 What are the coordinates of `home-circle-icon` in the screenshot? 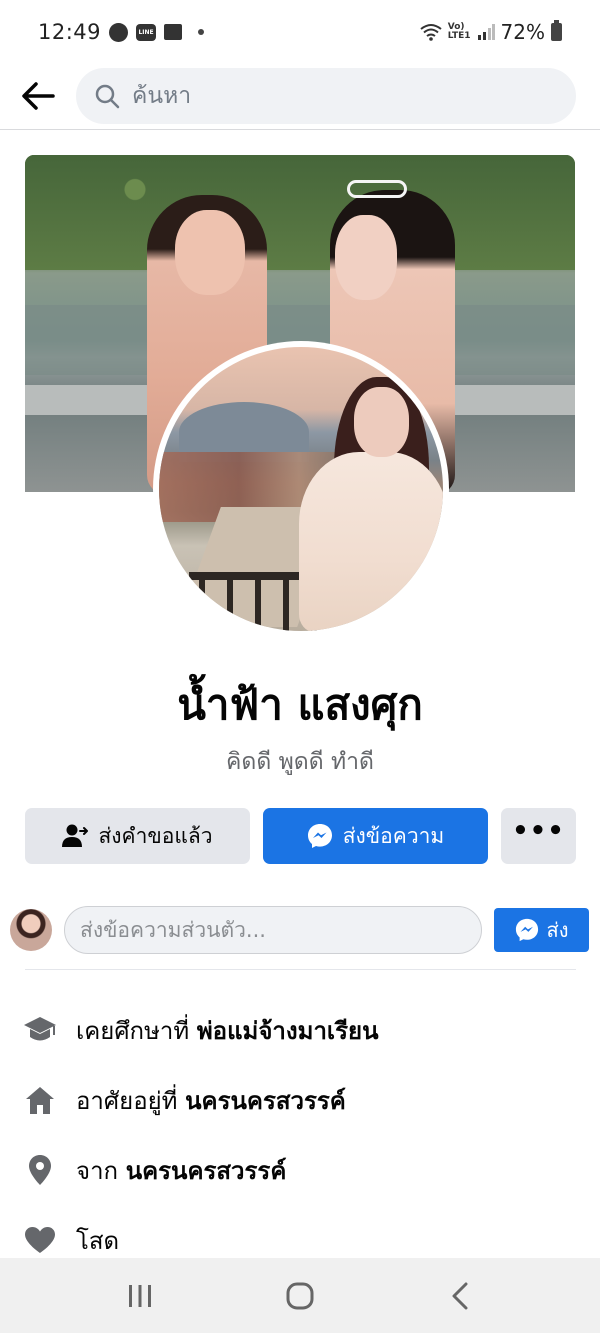 It's located at (300, 1295).